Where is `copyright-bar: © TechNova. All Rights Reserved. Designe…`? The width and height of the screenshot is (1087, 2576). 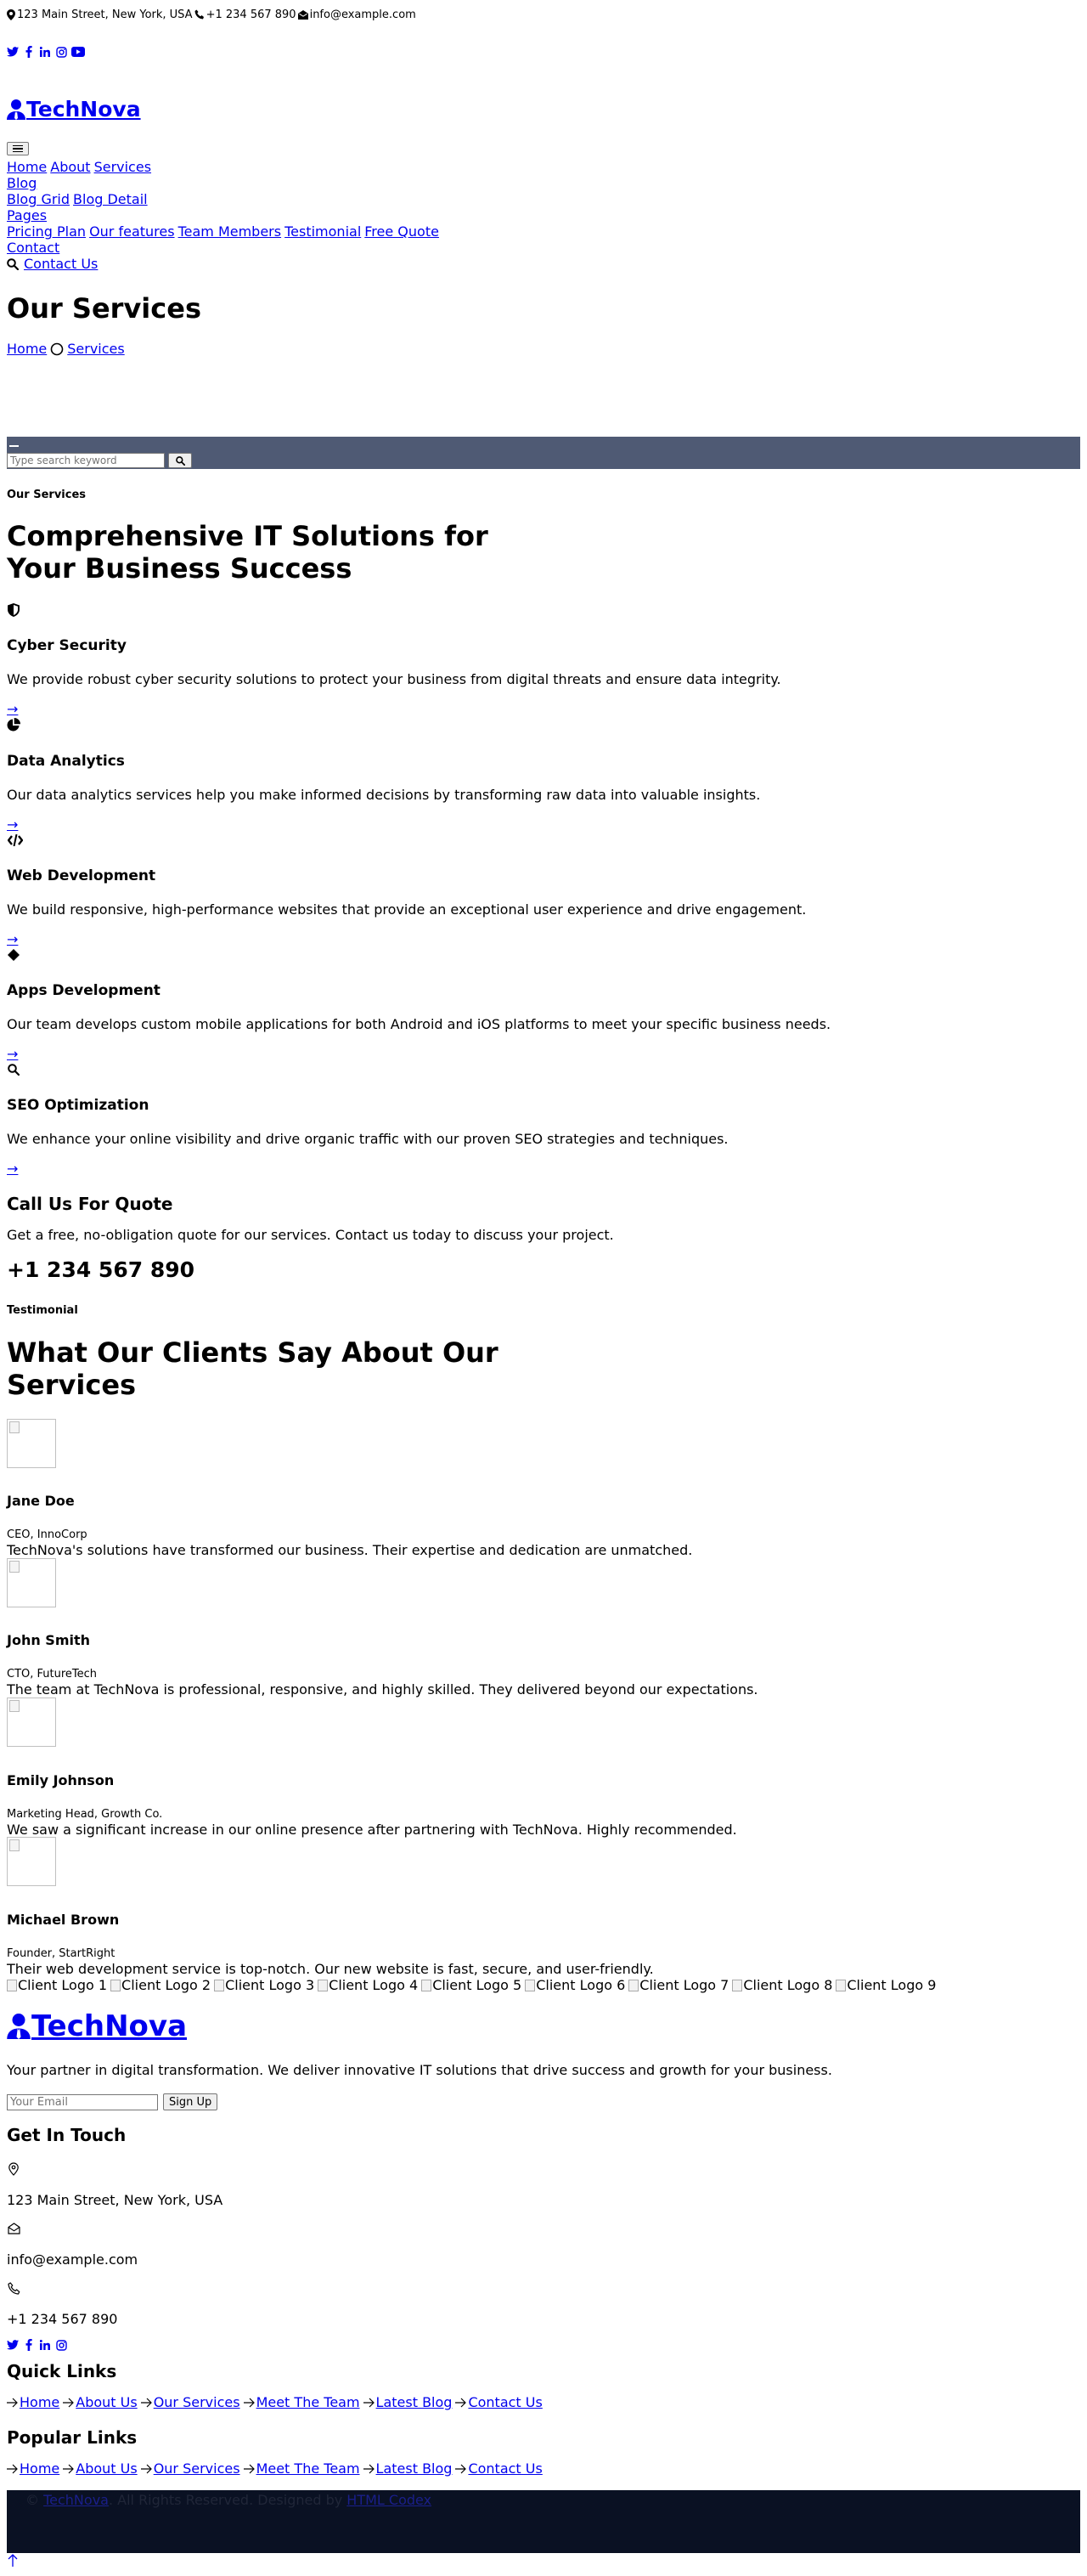 copyright-bar: © TechNova. All Rights Reserved. Designe… is located at coordinates (543, 2522).